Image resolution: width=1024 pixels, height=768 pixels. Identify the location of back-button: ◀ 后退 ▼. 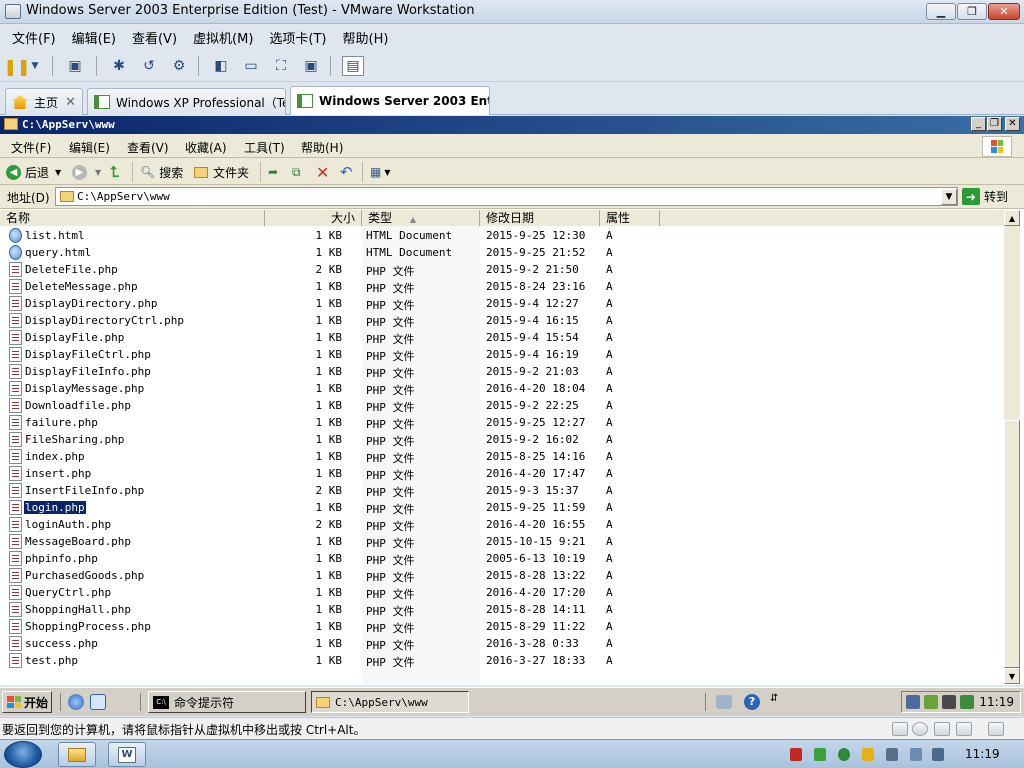
(33, 172).